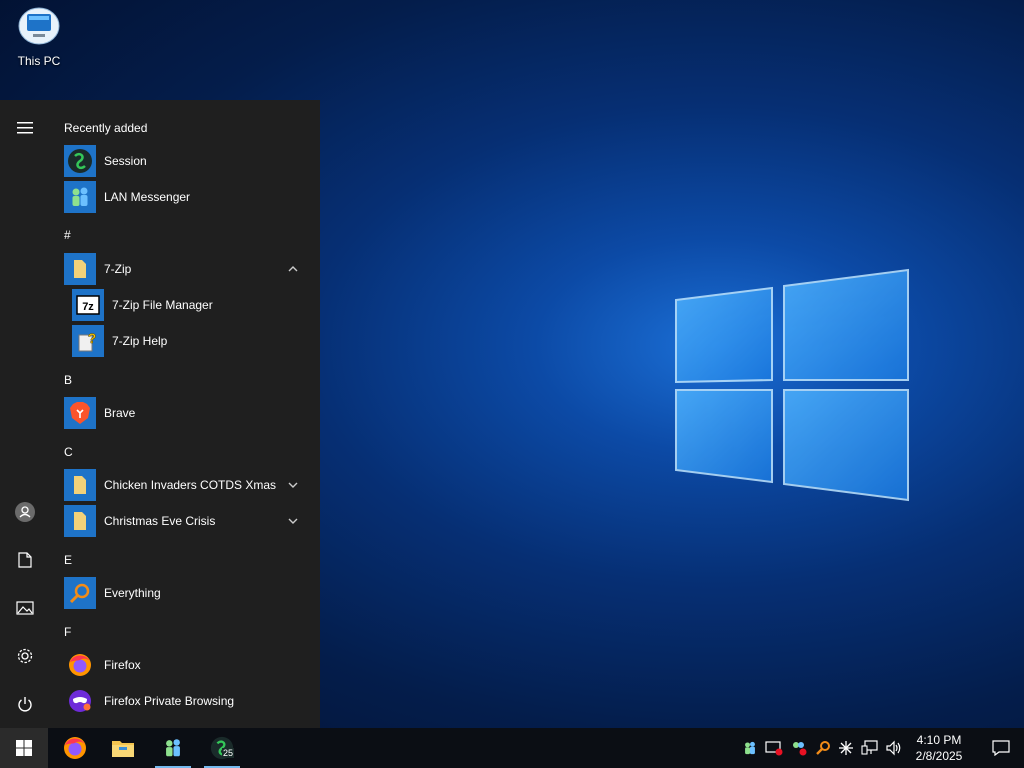  I want to click on folder-7-zip: 7-Zip, so click(189, 269).